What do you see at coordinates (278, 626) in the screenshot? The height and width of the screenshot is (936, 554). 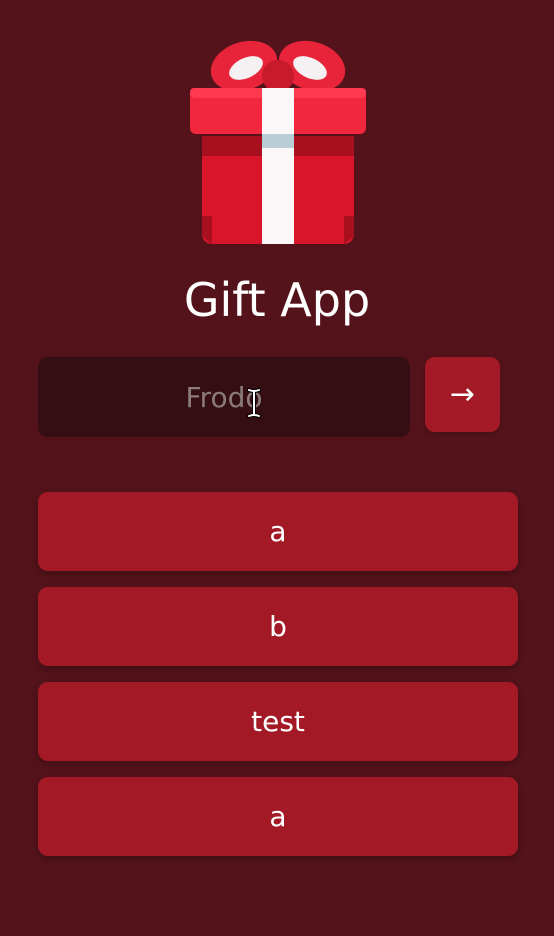 I see `list-item: b` at bounding box center [278, 626].